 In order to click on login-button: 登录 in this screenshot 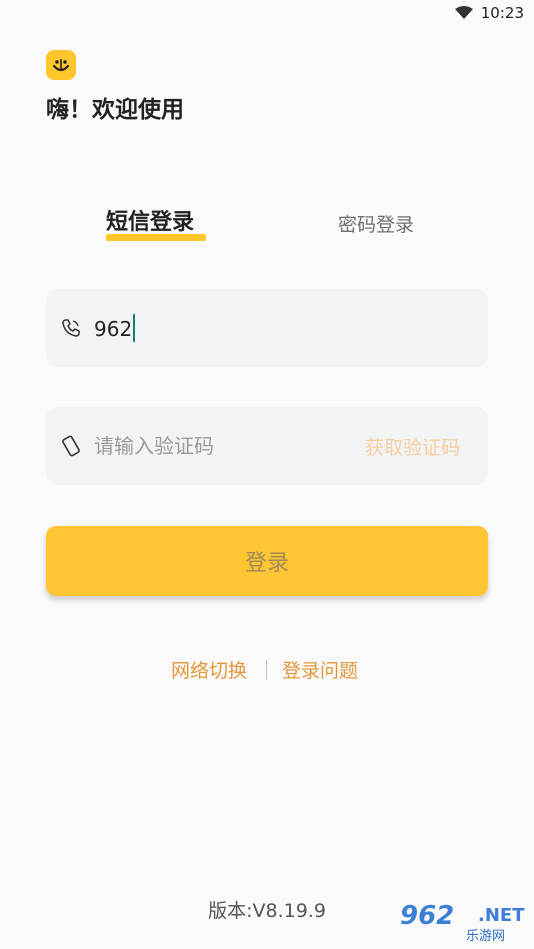, I will do `click(267, 561)`.